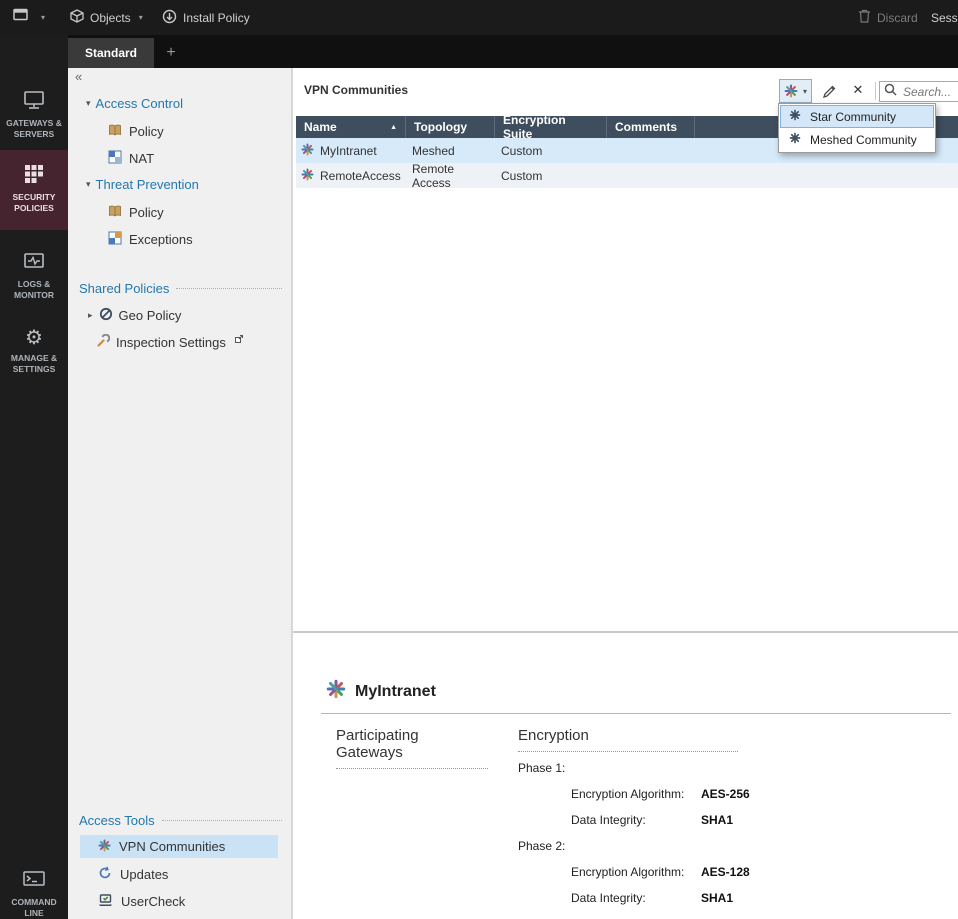  I want to click on app-menu-button: ▾, so click(29, 17).